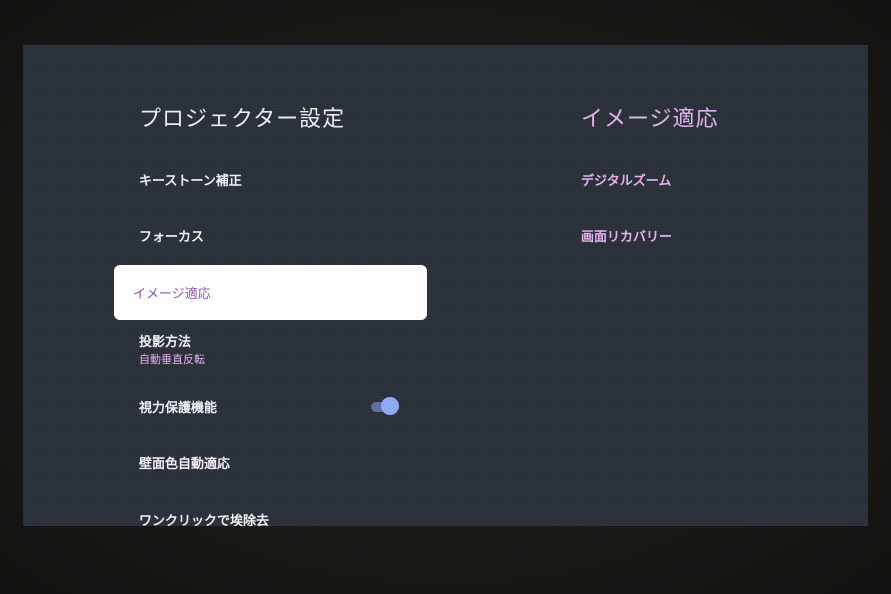  Describe the element at coordinates (184, 462) in the screenshot. I see `menu-item-wall-color: 壁面色自動適応` at that location.